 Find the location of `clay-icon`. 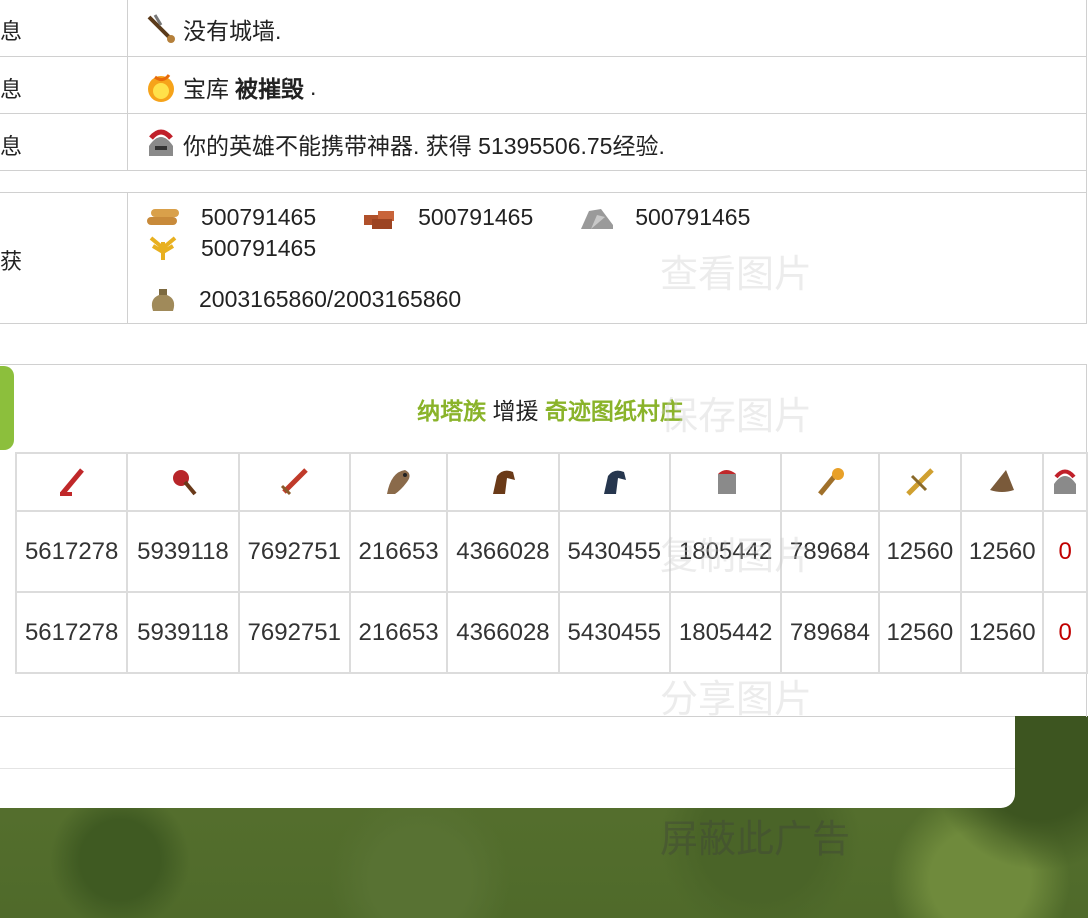

clay-icon is located at coordinates (379, 219).